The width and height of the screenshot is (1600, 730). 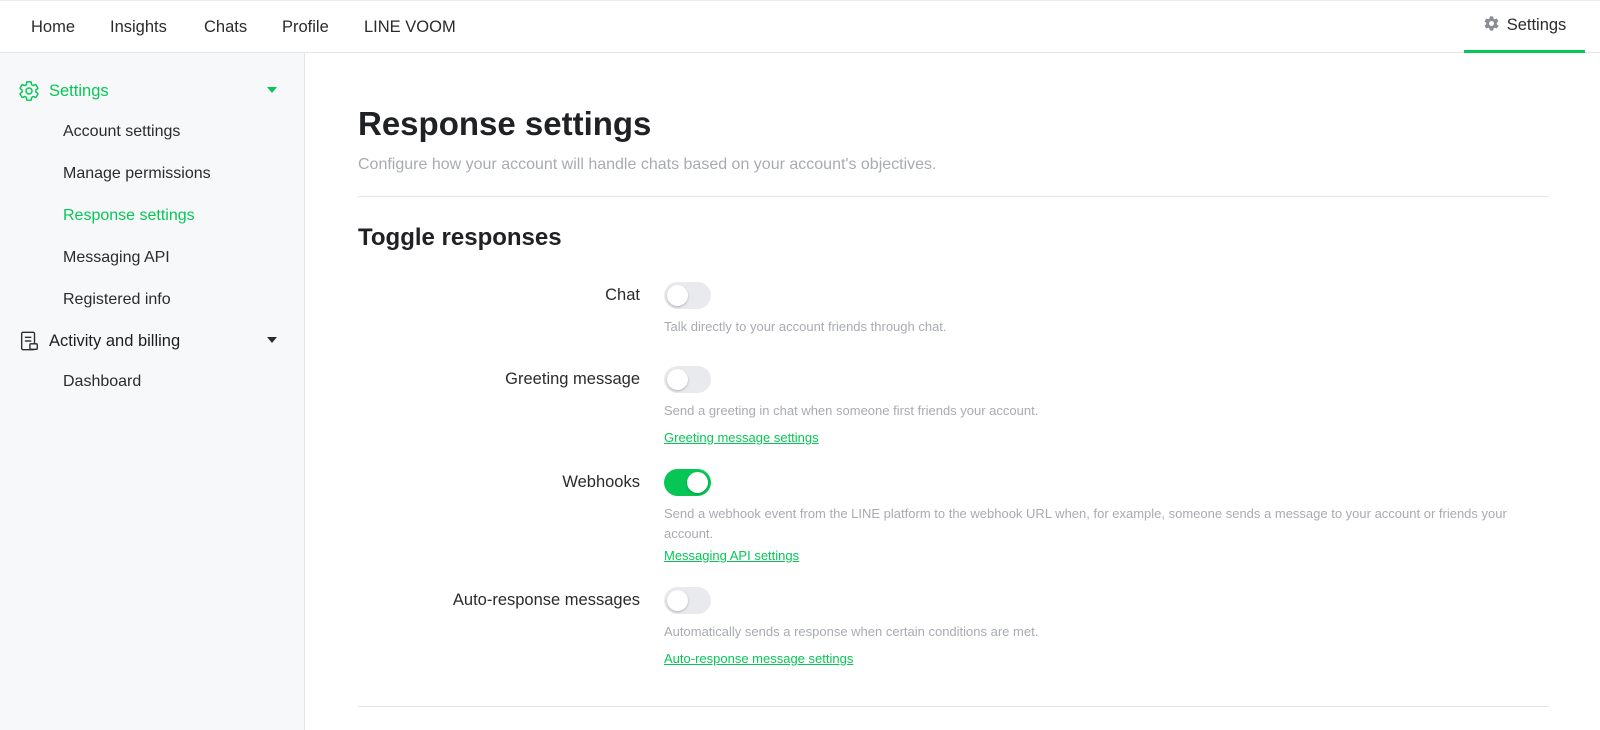 I want to click on sidebar-group-settings: Settings, so click(x=150, y=91).